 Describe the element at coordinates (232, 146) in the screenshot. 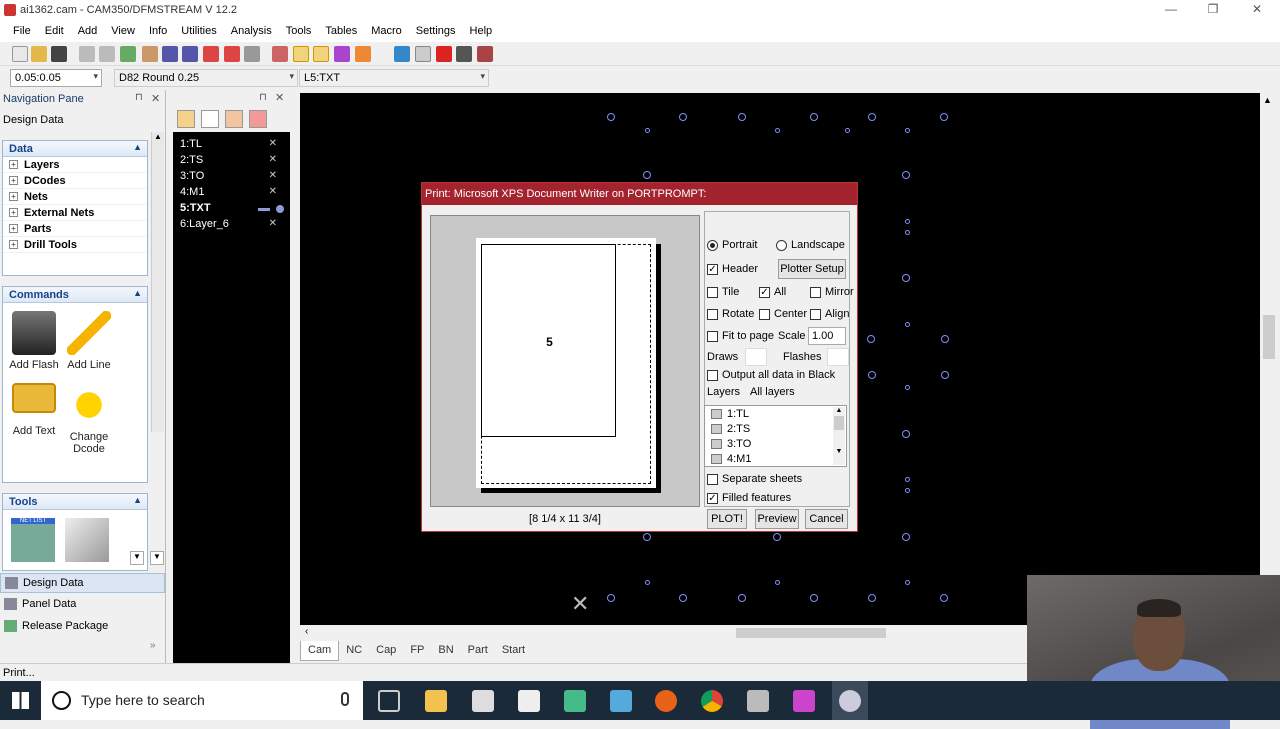

I see `layer-row: 1:TL ✕` at that location.